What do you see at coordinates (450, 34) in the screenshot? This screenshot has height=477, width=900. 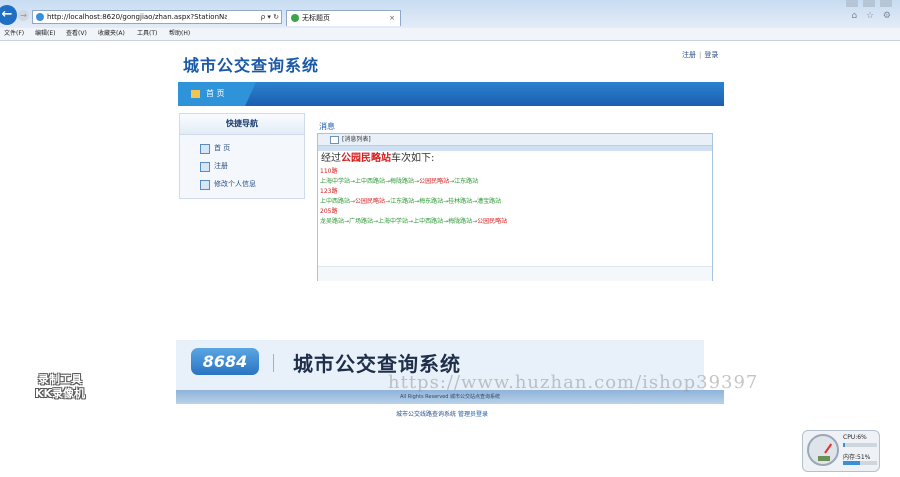 I see `menu-bar: 文件(F) 编辑(E) 查看(V) 收藏夹(A) 工具(T) 帮助(H)` at bounding box center [450, 34].